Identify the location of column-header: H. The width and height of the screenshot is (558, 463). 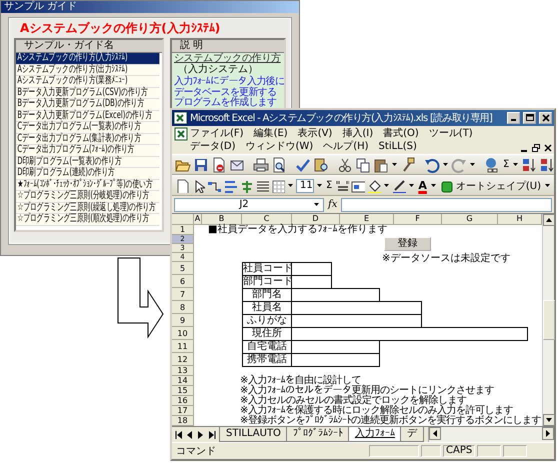
(520, 219).